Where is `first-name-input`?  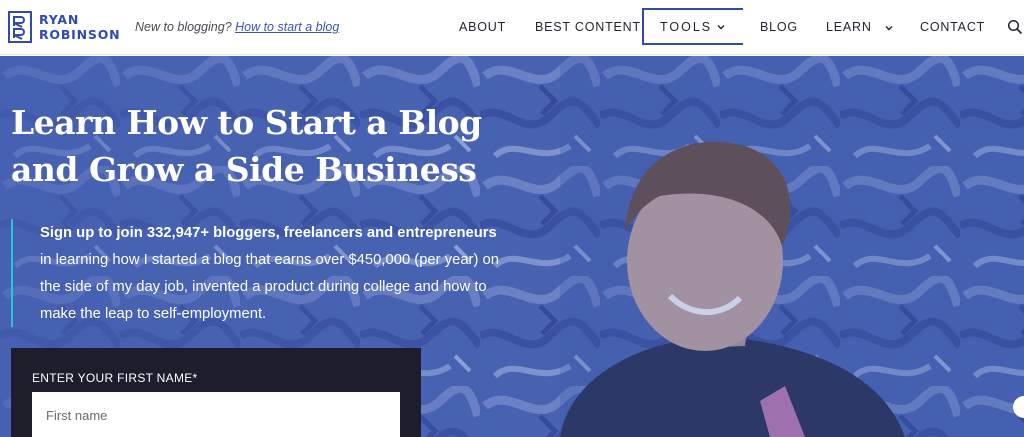 first-name-input is located at coordinates (216, 414).